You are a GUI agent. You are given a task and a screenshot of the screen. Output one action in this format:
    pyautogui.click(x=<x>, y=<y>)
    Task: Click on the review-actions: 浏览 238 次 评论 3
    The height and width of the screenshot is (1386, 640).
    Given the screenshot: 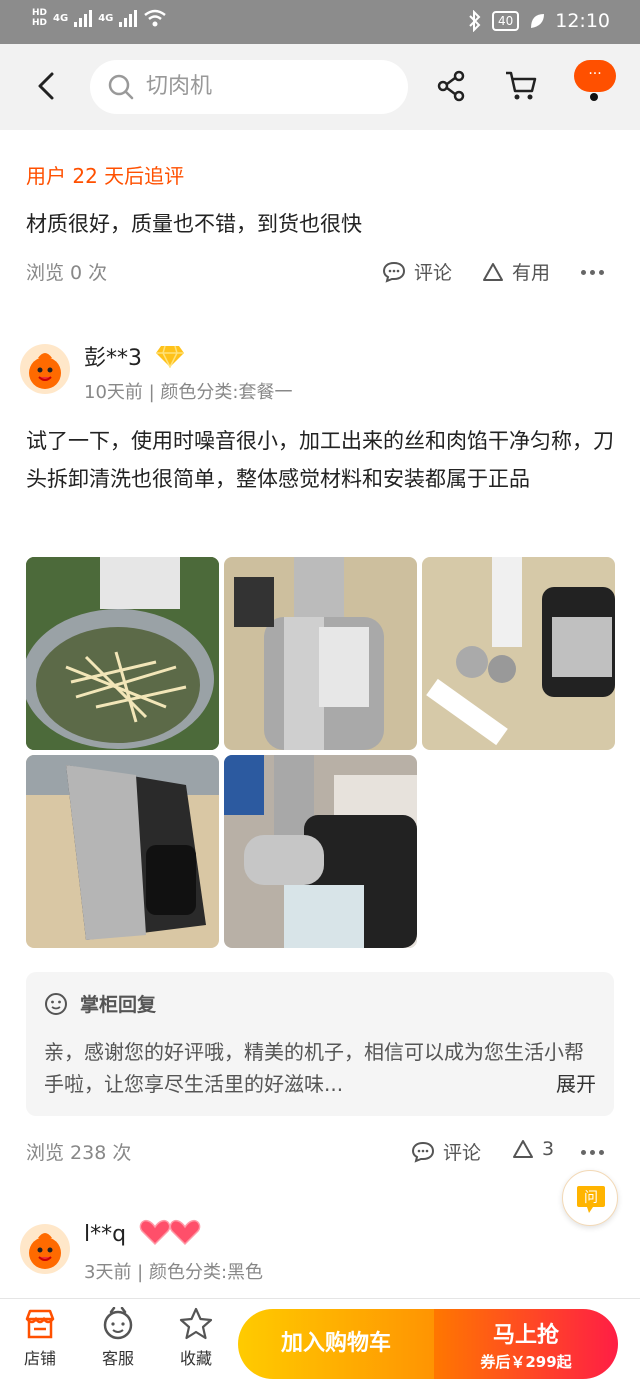 What is the action you would take?
    pyautogui.click(x=320, y=1153)
    